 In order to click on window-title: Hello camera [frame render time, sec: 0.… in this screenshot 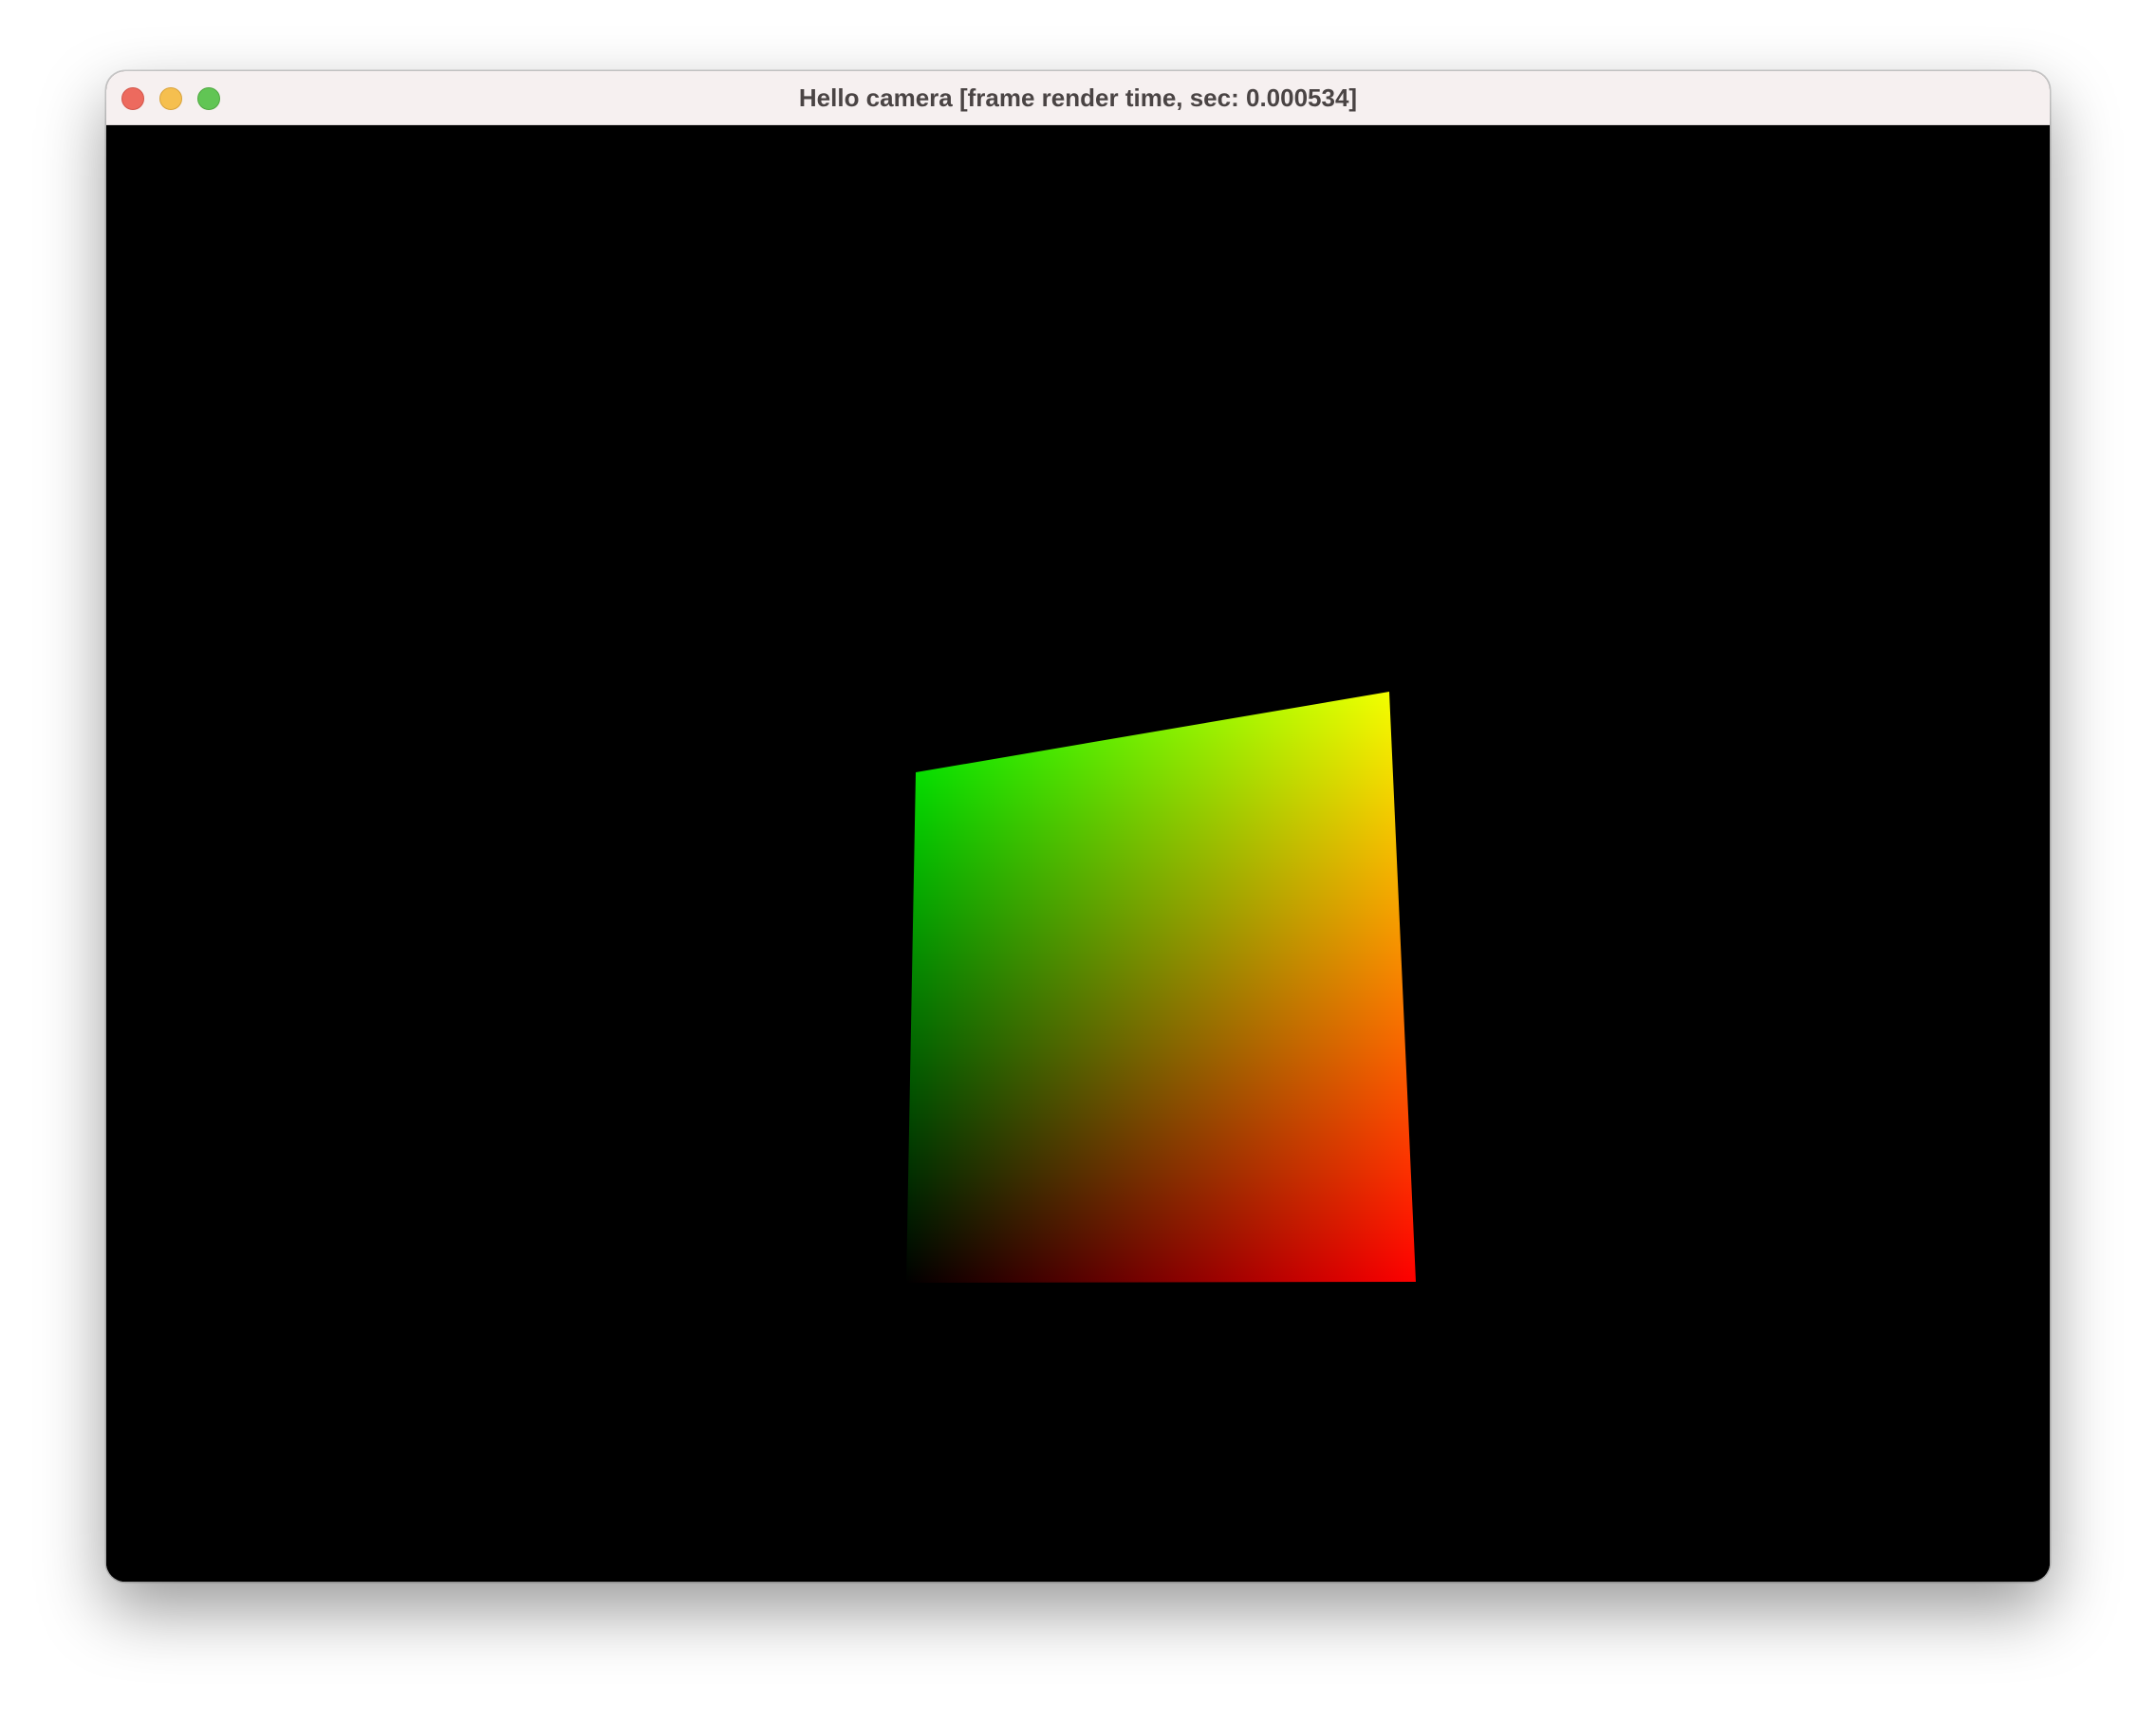, I will do `click(1078, 97)`.